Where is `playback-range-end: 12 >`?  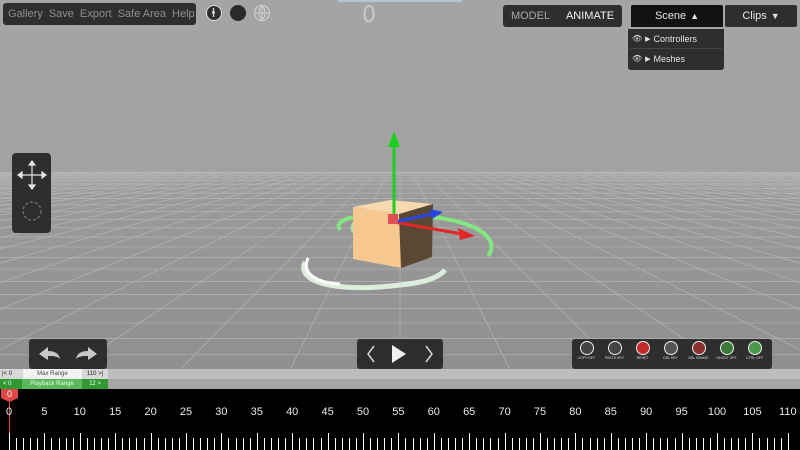
playback-range-end: 12 > is located at coordinates (95, 384).